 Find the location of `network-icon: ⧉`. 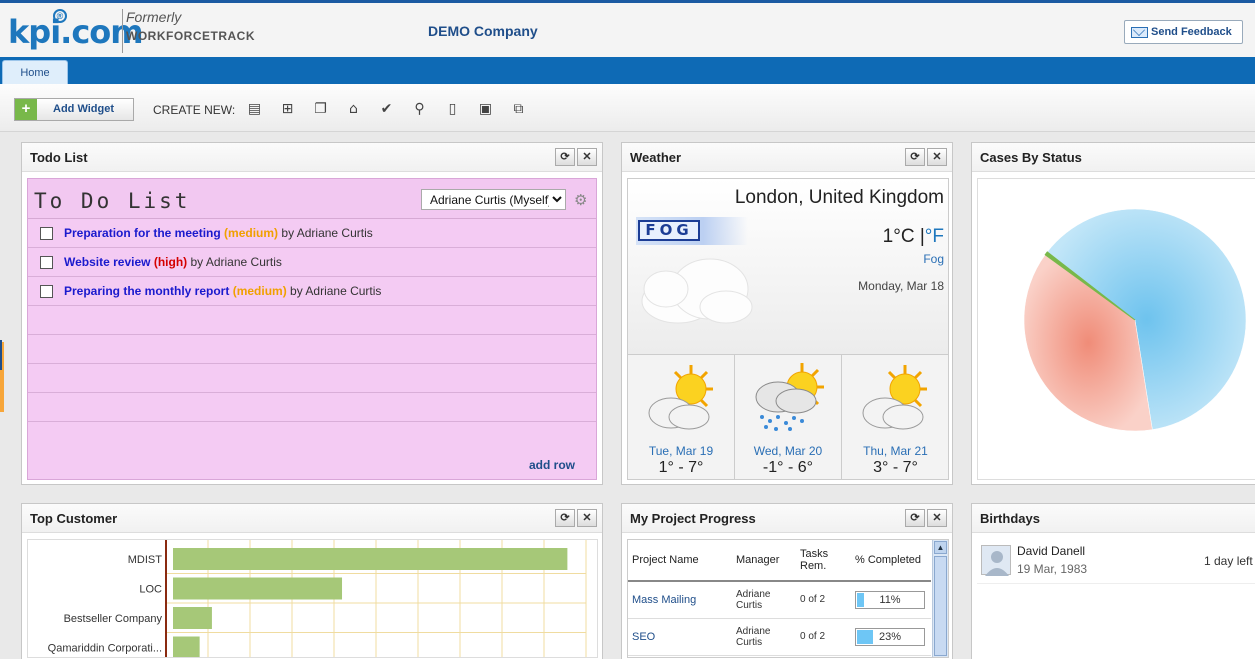

network-icon: ⧉ is located at coordinates (518, 109).